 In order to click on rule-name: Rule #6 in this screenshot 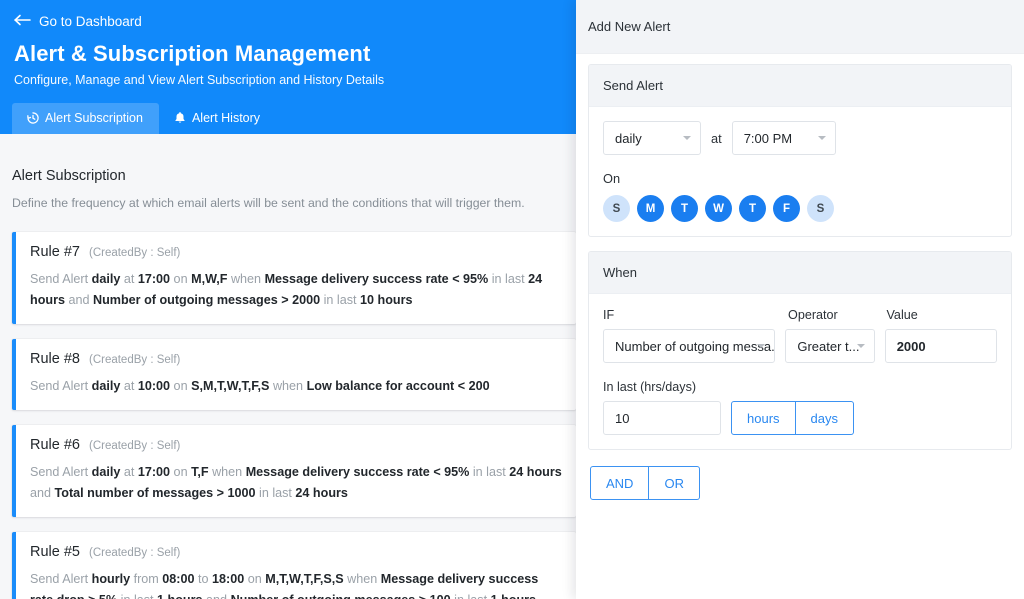, I will do `click(55, 445)`.